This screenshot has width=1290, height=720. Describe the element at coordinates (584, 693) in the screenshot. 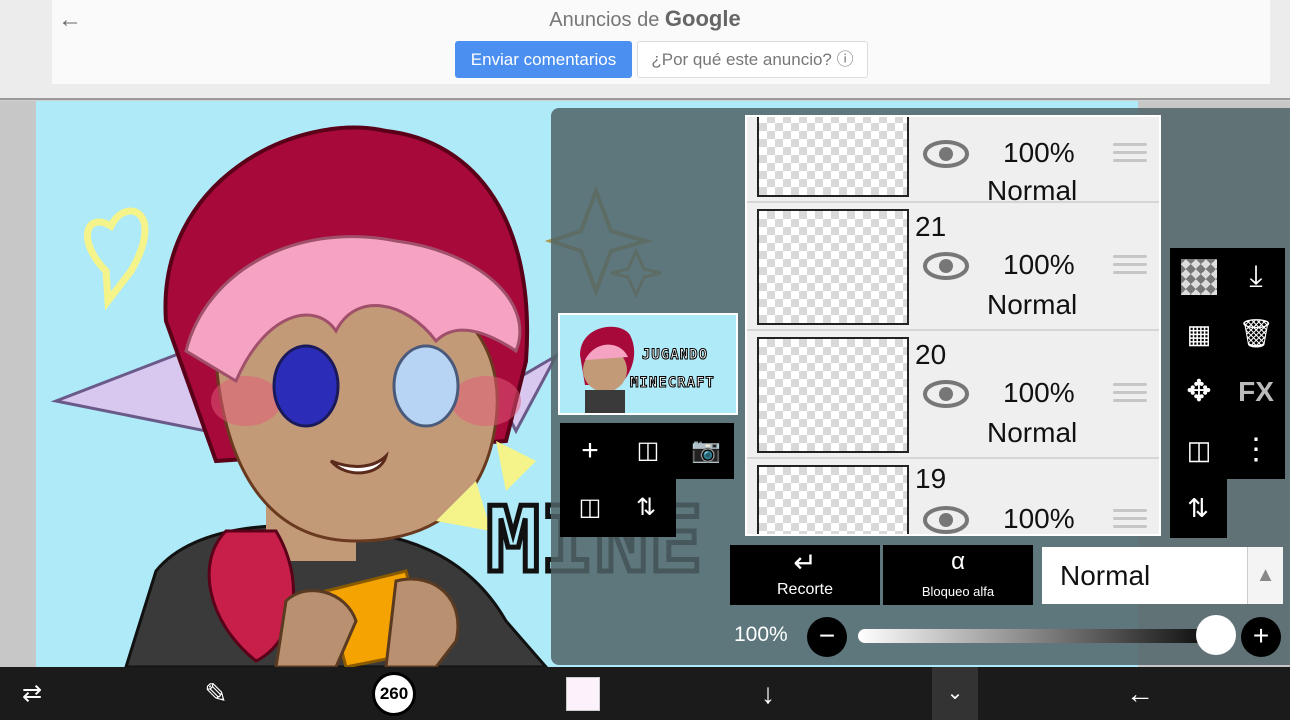

I see `color-swatch` at that location.